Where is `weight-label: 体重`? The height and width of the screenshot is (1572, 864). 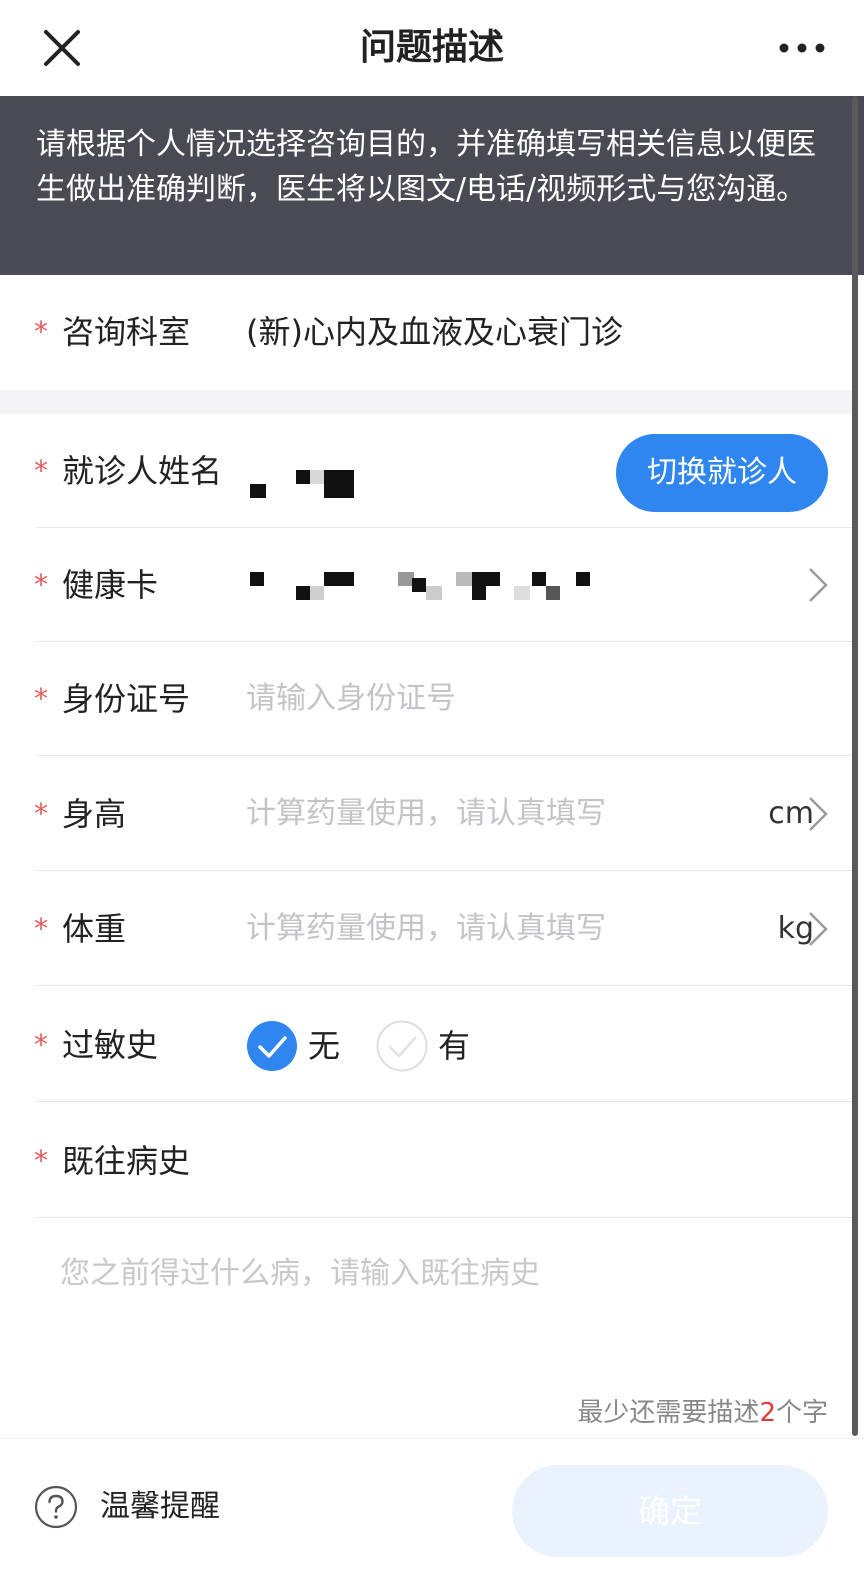 weight-label: 体重 is located at coordinates (94, 929).